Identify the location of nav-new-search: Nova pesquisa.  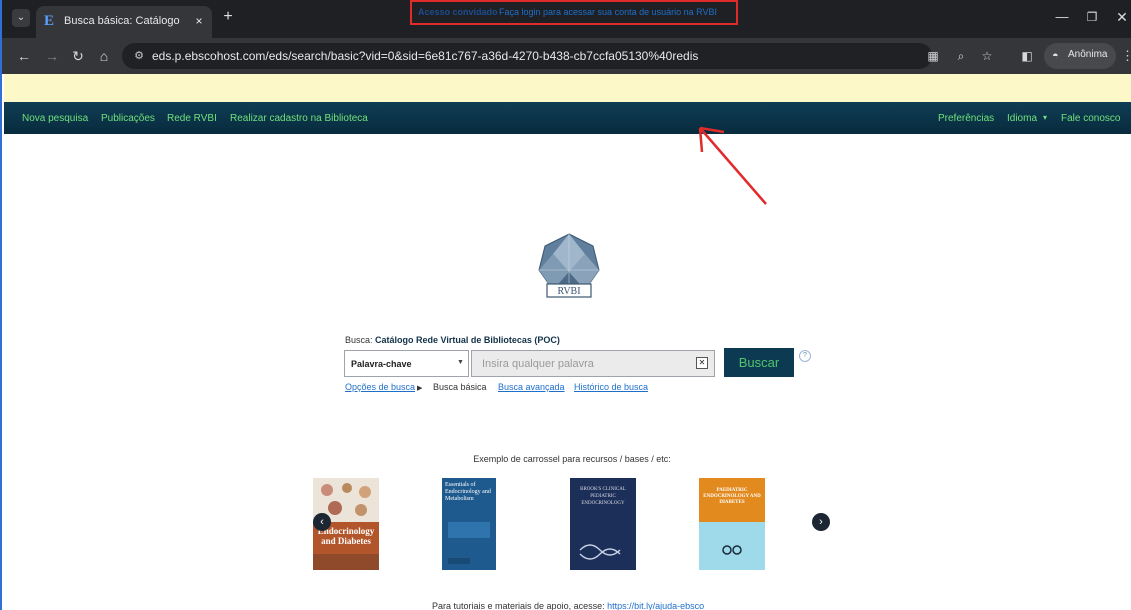
(56, 119).